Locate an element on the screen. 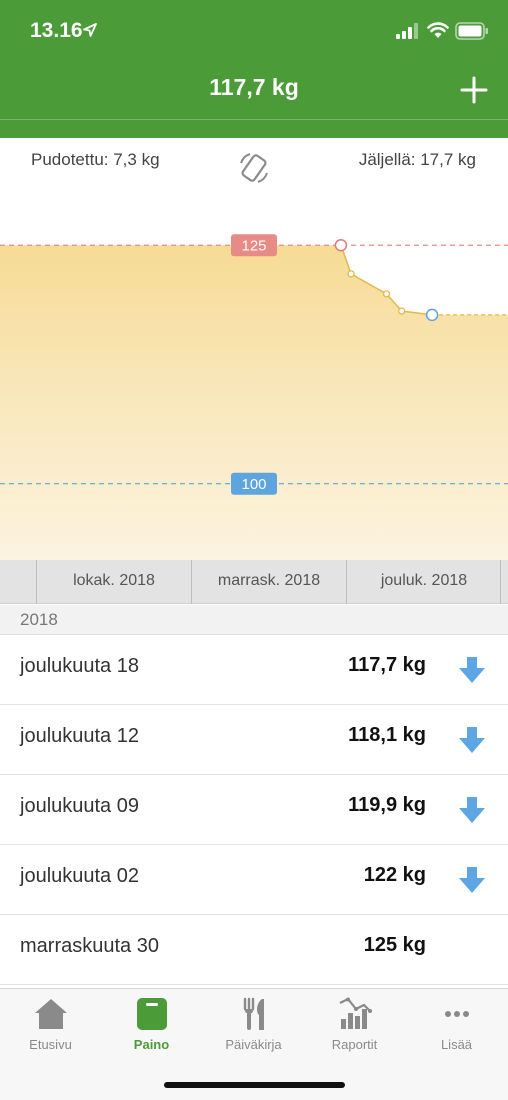 Image resolution: width=508 pixels, height=1100 pixels. weight-entry-row: marraskuuta 30 125 kg is located at coordinates (254, 950).